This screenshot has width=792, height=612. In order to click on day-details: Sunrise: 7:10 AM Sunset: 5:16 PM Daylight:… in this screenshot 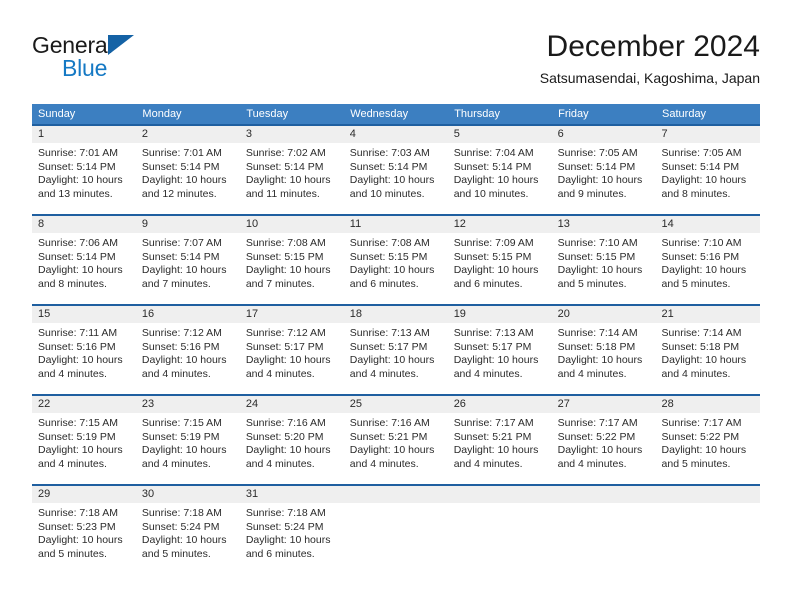, I will do `click(708, 262)`.